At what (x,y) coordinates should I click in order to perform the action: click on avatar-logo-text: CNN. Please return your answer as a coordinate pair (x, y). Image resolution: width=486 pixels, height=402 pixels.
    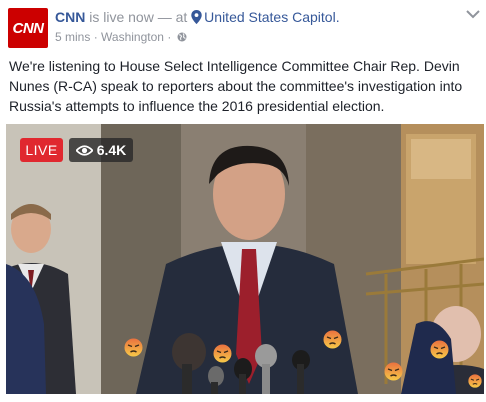
    Looking at the image, I should click on (28, 28).